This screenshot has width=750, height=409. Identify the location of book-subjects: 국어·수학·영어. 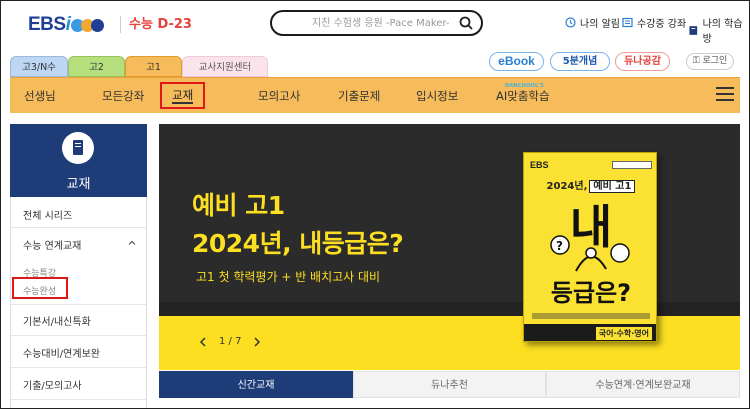
(623, 333).